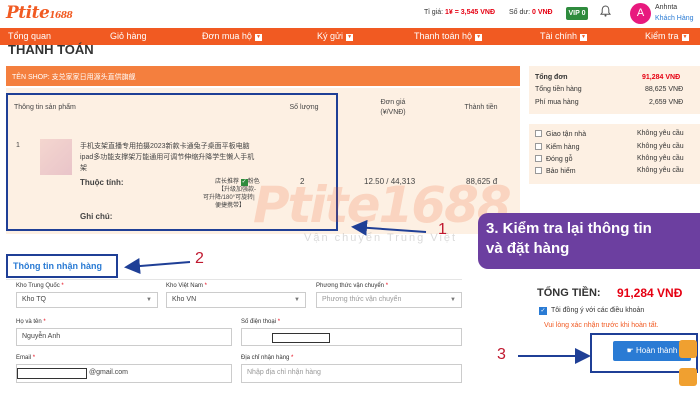  I want to click on field-label: Kho Việt Nam, so click(184, 286).